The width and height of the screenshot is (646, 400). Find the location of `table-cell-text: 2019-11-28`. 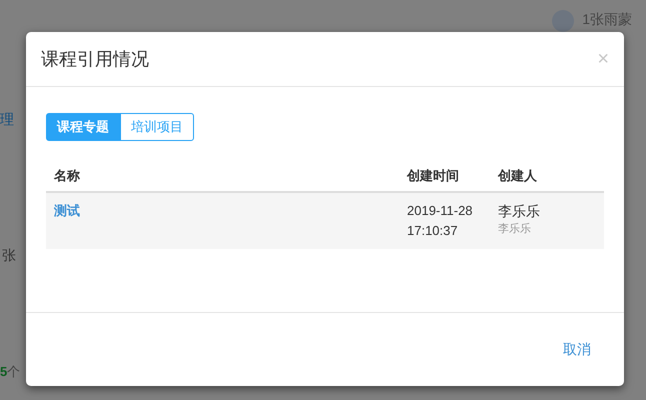

table-cell-text: 2019-11-28 is located at coordinates (440, 211).